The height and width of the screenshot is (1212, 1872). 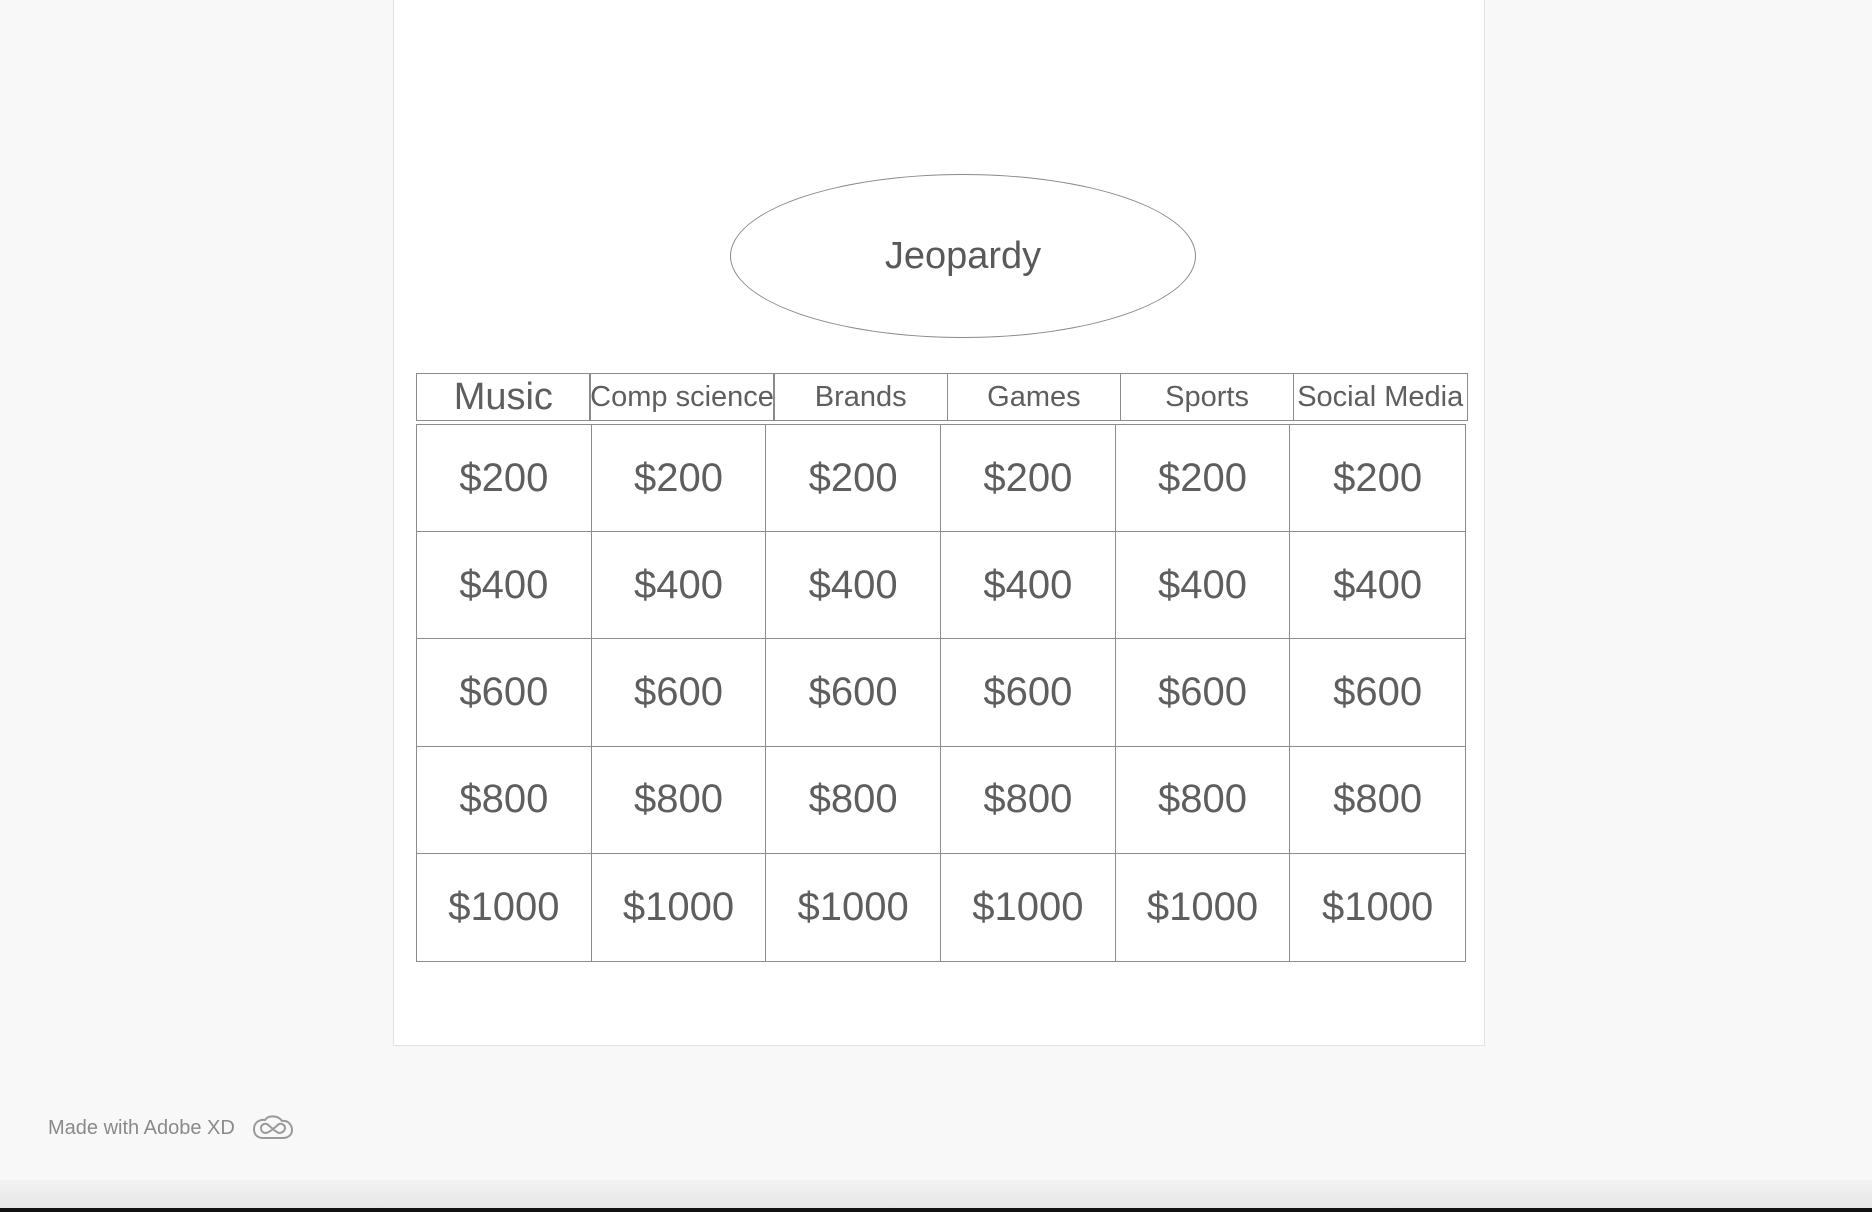 I want to click on game-title: Jeopardy, so click(x=963, y=255).